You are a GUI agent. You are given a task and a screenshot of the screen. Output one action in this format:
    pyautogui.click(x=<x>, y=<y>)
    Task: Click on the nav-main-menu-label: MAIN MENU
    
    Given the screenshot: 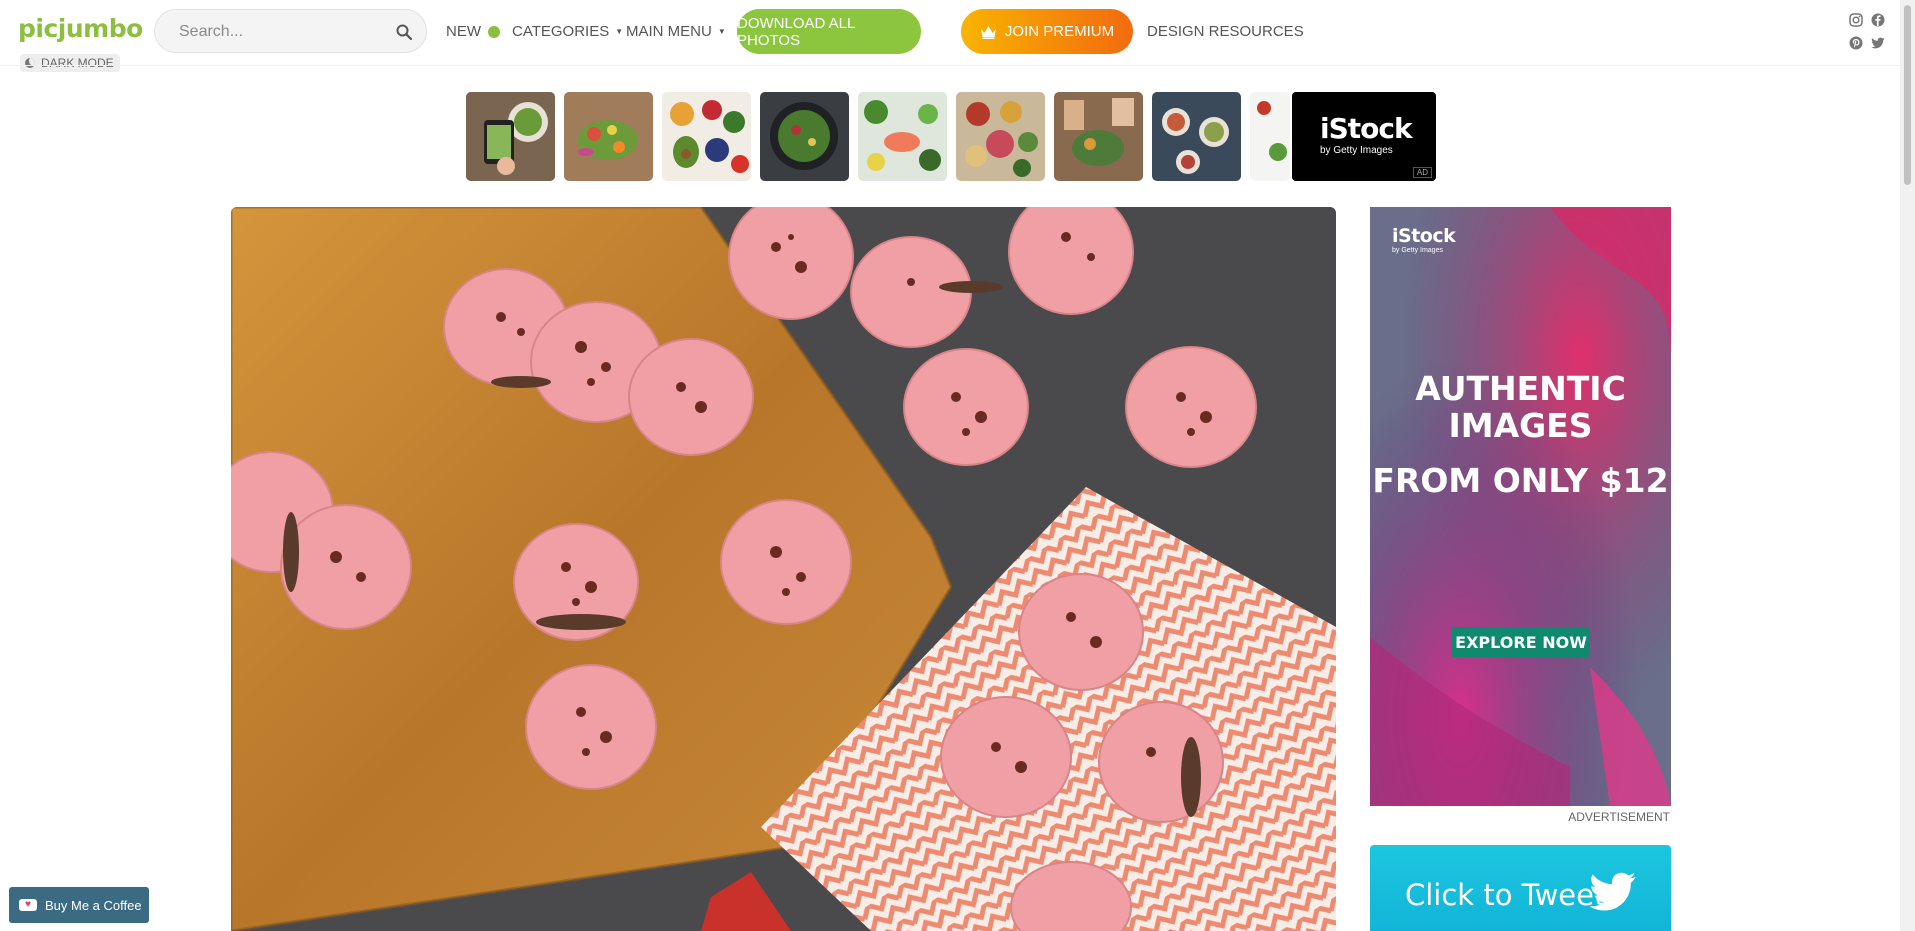 What is the action you would take?
    pyautogui.click(x=669, y=31)
    